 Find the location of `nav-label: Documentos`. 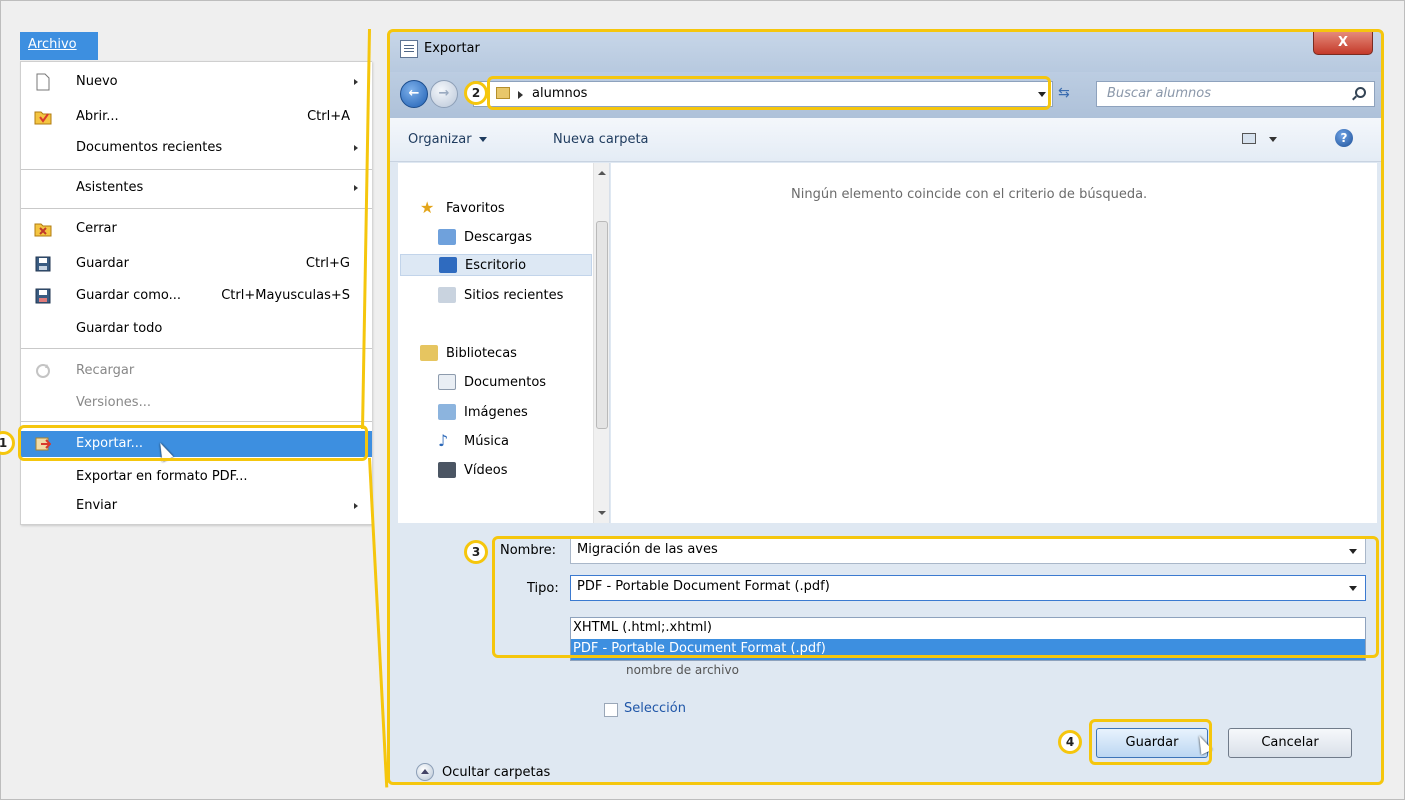

nav-label: Documentos is located at coordinates (505, 382).